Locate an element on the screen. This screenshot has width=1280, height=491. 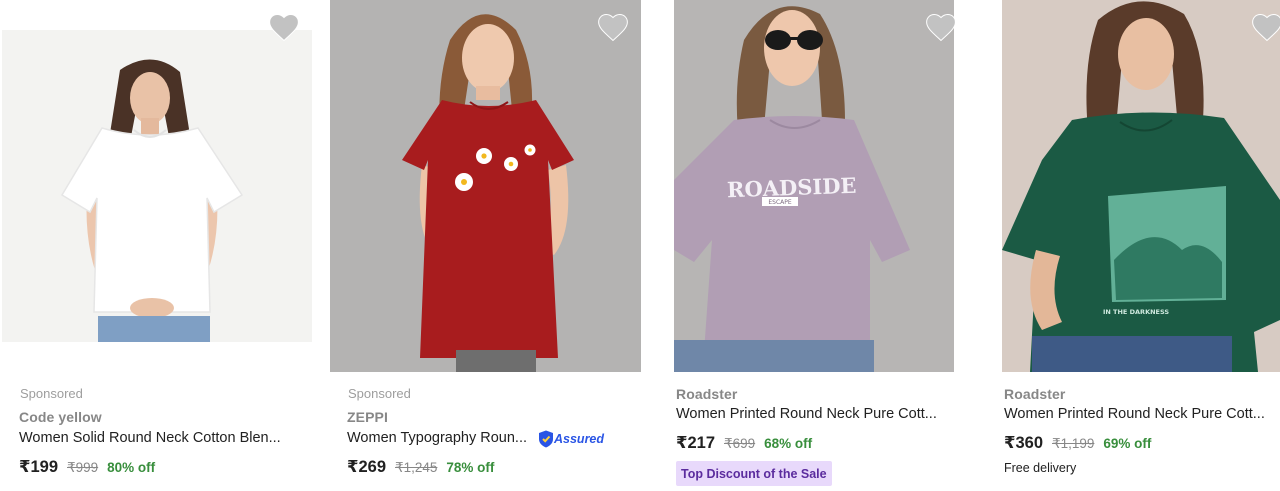
price-row: ₹269 ₹1,245 78% off is located at coordinates (420, 467).